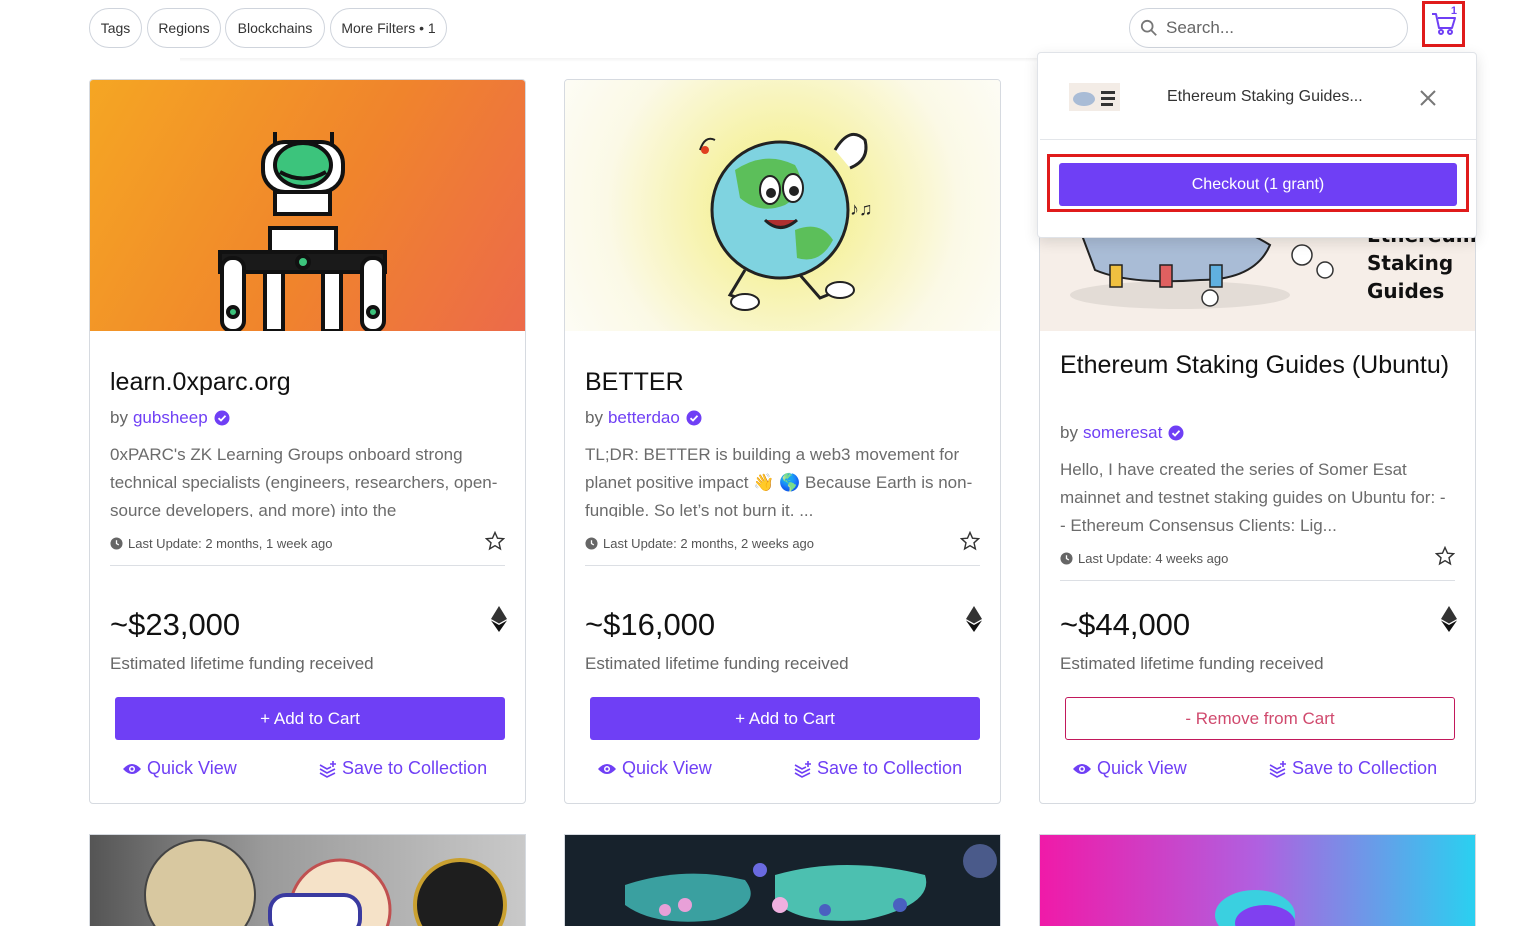  I want to click on search-input, so click(1281, 28).